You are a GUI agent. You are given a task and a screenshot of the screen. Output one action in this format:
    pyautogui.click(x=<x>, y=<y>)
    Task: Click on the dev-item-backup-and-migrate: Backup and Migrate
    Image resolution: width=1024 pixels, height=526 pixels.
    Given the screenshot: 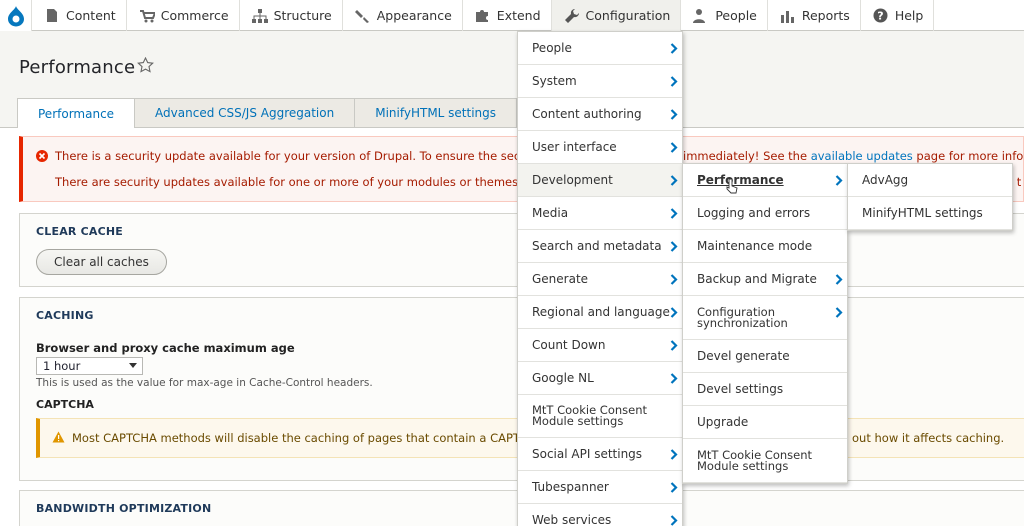 What is the action you would take?
    pyautogui.click(x=765, y=279)
    